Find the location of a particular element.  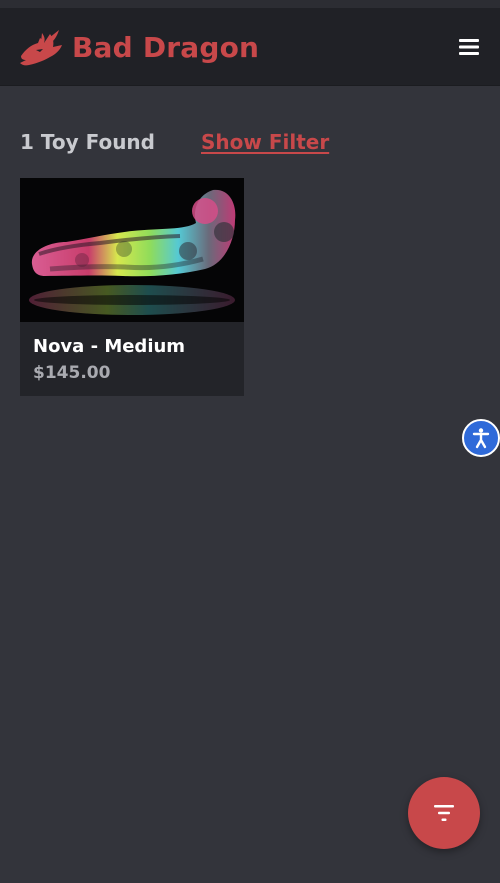

results-toolbar: 1 Toy Found Show Filter is located at coordinates (240, 142).